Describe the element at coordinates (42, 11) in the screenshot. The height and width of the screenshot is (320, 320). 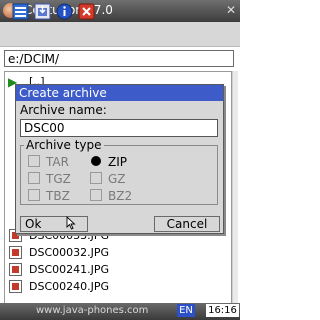
I see `archive-icon` at that location.